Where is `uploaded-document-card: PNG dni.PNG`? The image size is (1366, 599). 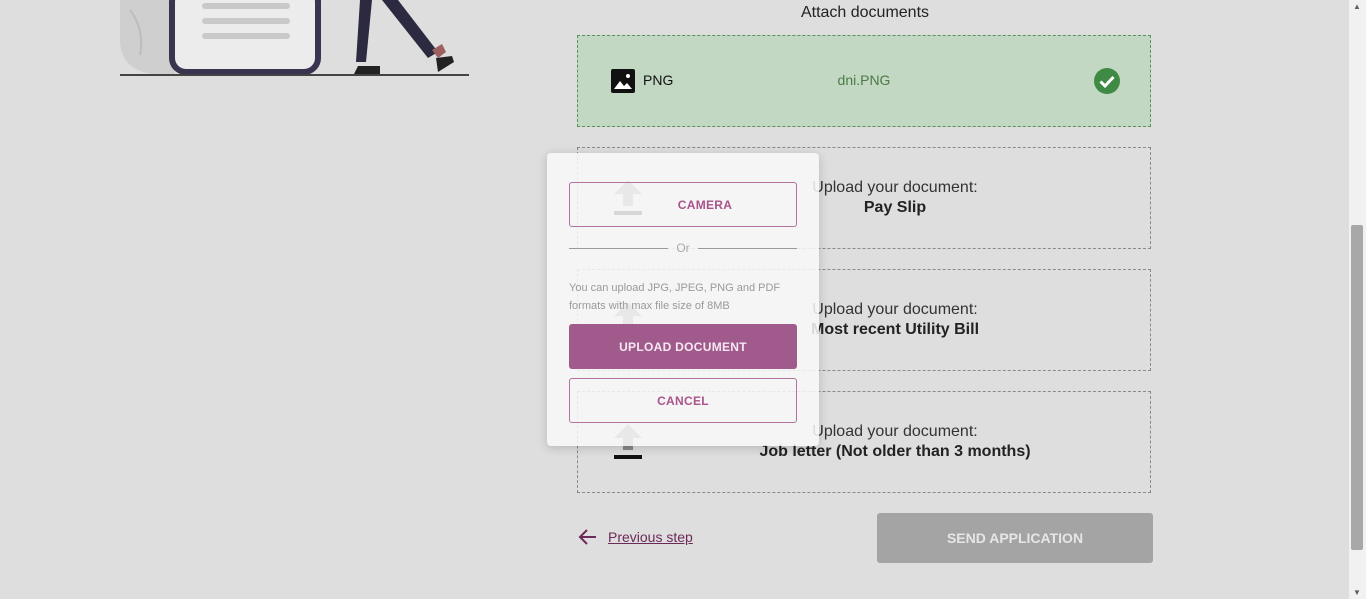 uploaded-document-card: PNG dni.PNG is located at coordinates (864, 81).